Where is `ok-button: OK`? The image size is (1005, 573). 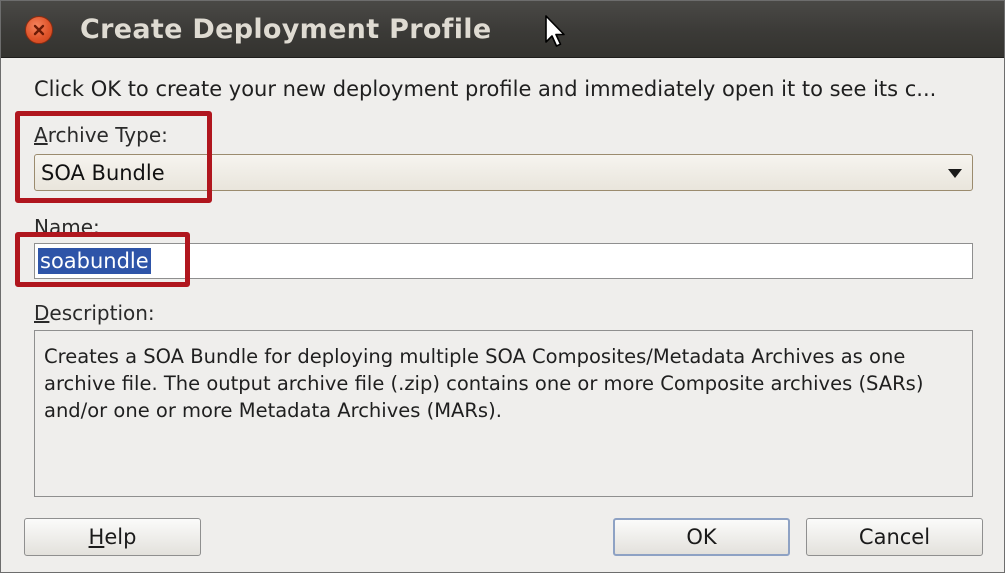 ok-button: OK is located at coordinates (701, 537).